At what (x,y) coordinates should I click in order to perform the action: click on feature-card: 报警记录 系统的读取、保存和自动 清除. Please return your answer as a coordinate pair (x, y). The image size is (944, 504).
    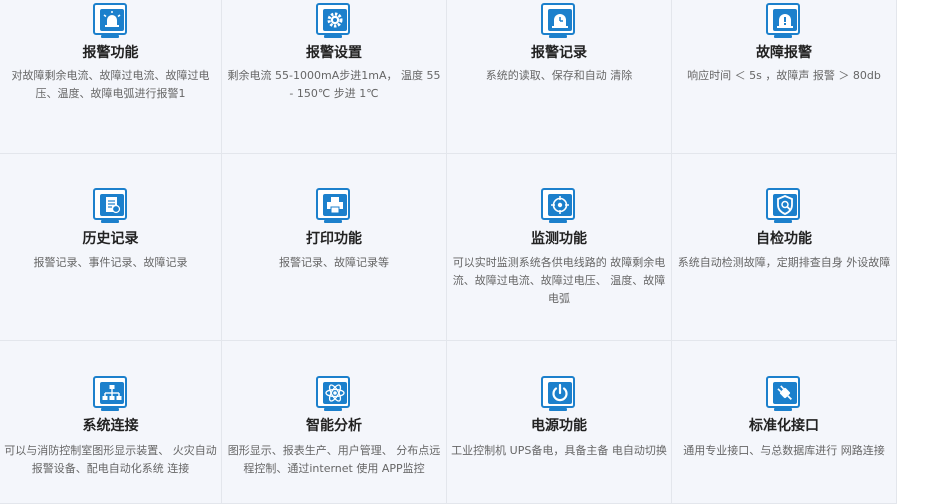
    Looking at the image, I should click on (559, 77).